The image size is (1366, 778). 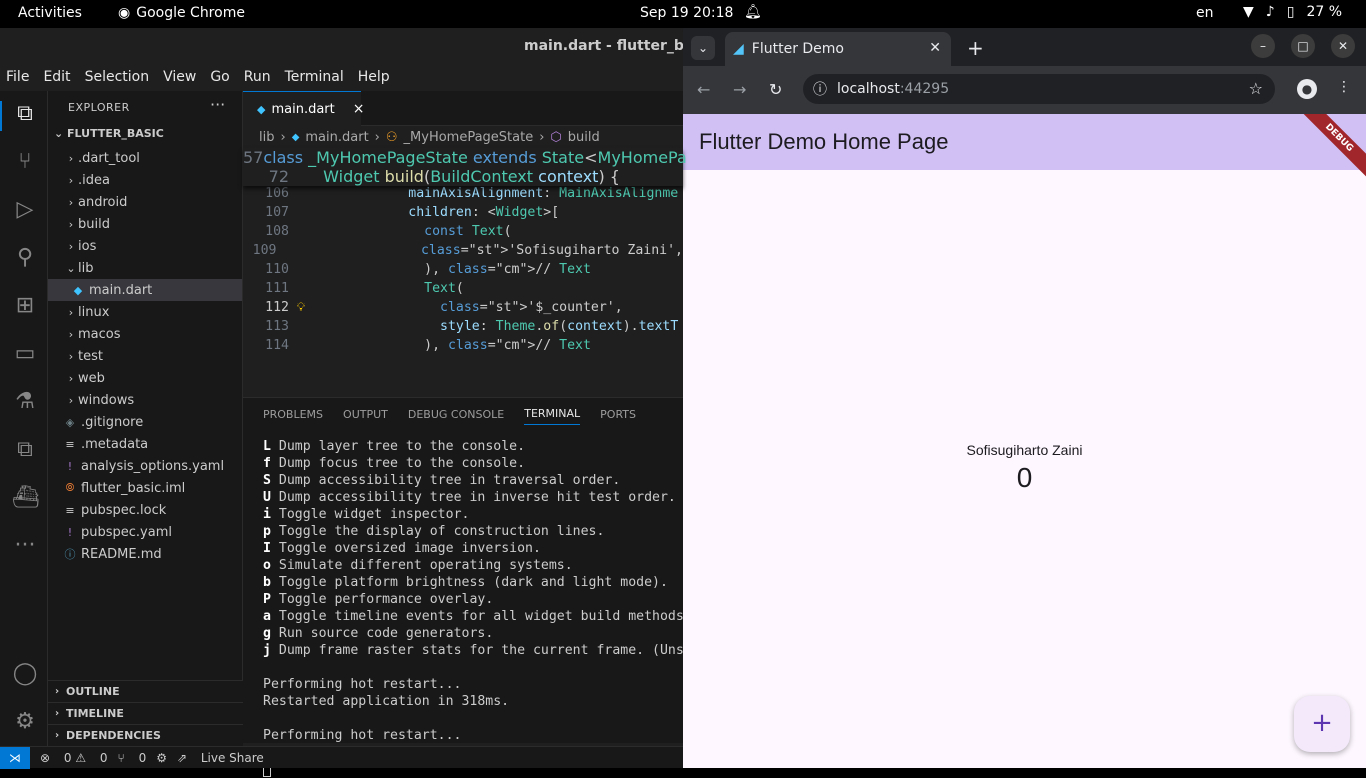 What do you see at coordinates (145, 422) in the screenshot?
I see `file-item: ◈ .gitignore` at bounding box center [145, 422].